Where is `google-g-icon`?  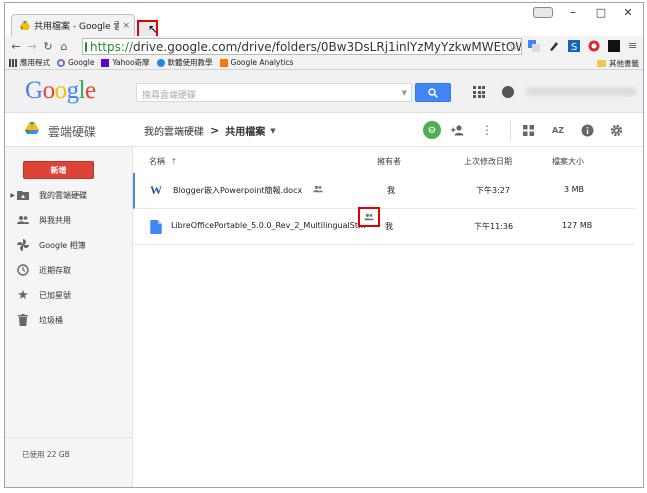
google-g-icon is located at coordinates (61, 62).